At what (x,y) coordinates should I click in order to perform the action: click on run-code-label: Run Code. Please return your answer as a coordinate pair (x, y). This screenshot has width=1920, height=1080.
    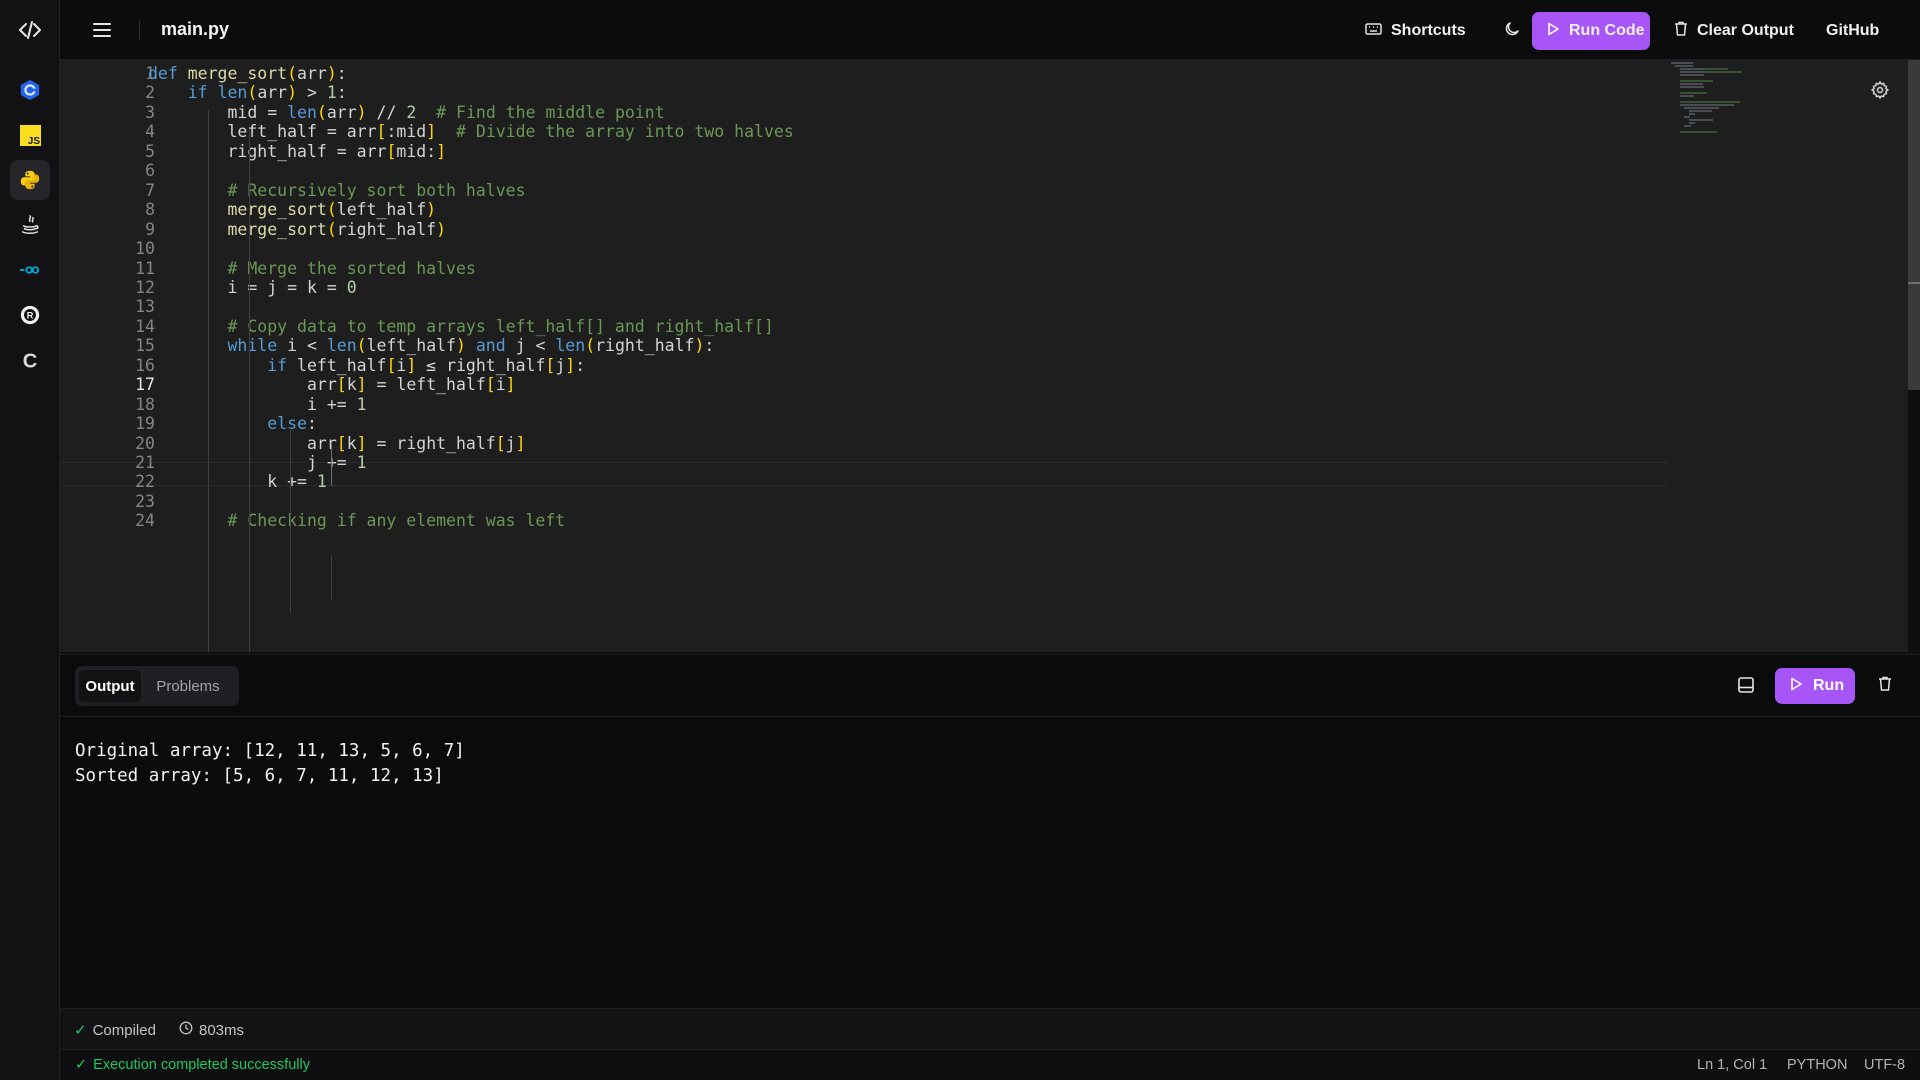
    Looking at the image, I should click on (1607, 30).